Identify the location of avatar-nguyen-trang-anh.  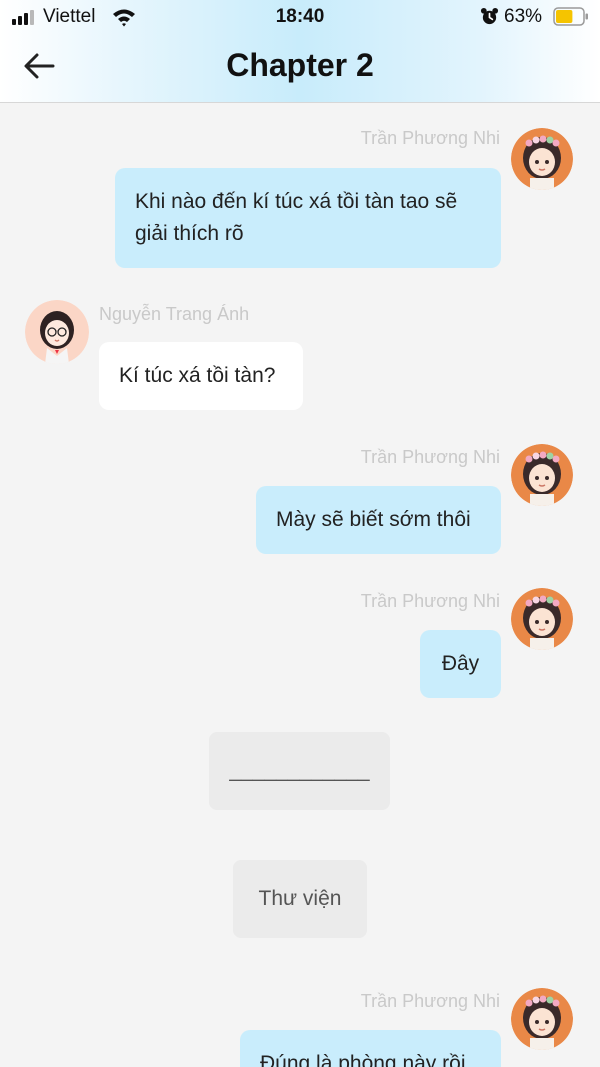
(57, 332).